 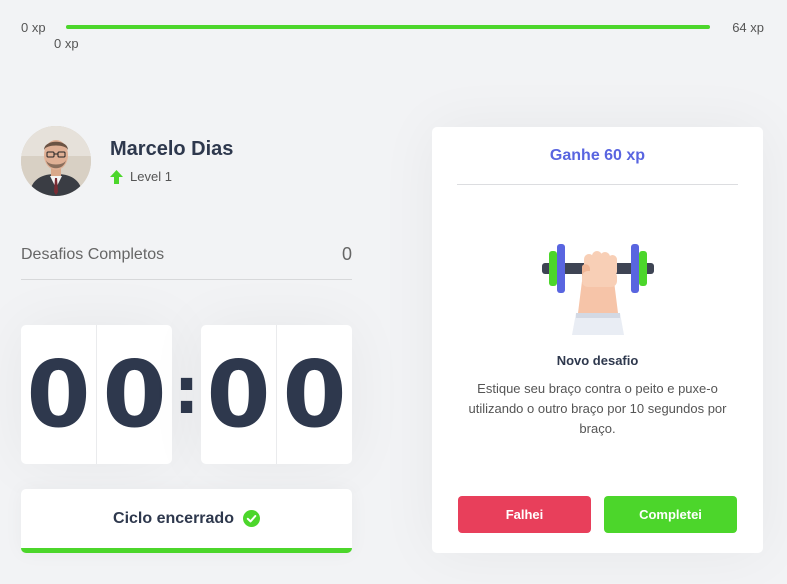 What do you see at coordinates (173, 518) in the screenshot?
I see `cycle-button-label: Ciclo encerrado` at bounding box center [173, 518].